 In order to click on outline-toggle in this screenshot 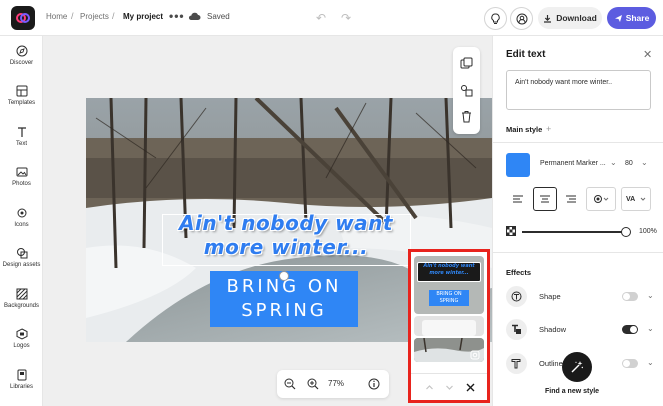, I will do `click(630, 363)`.